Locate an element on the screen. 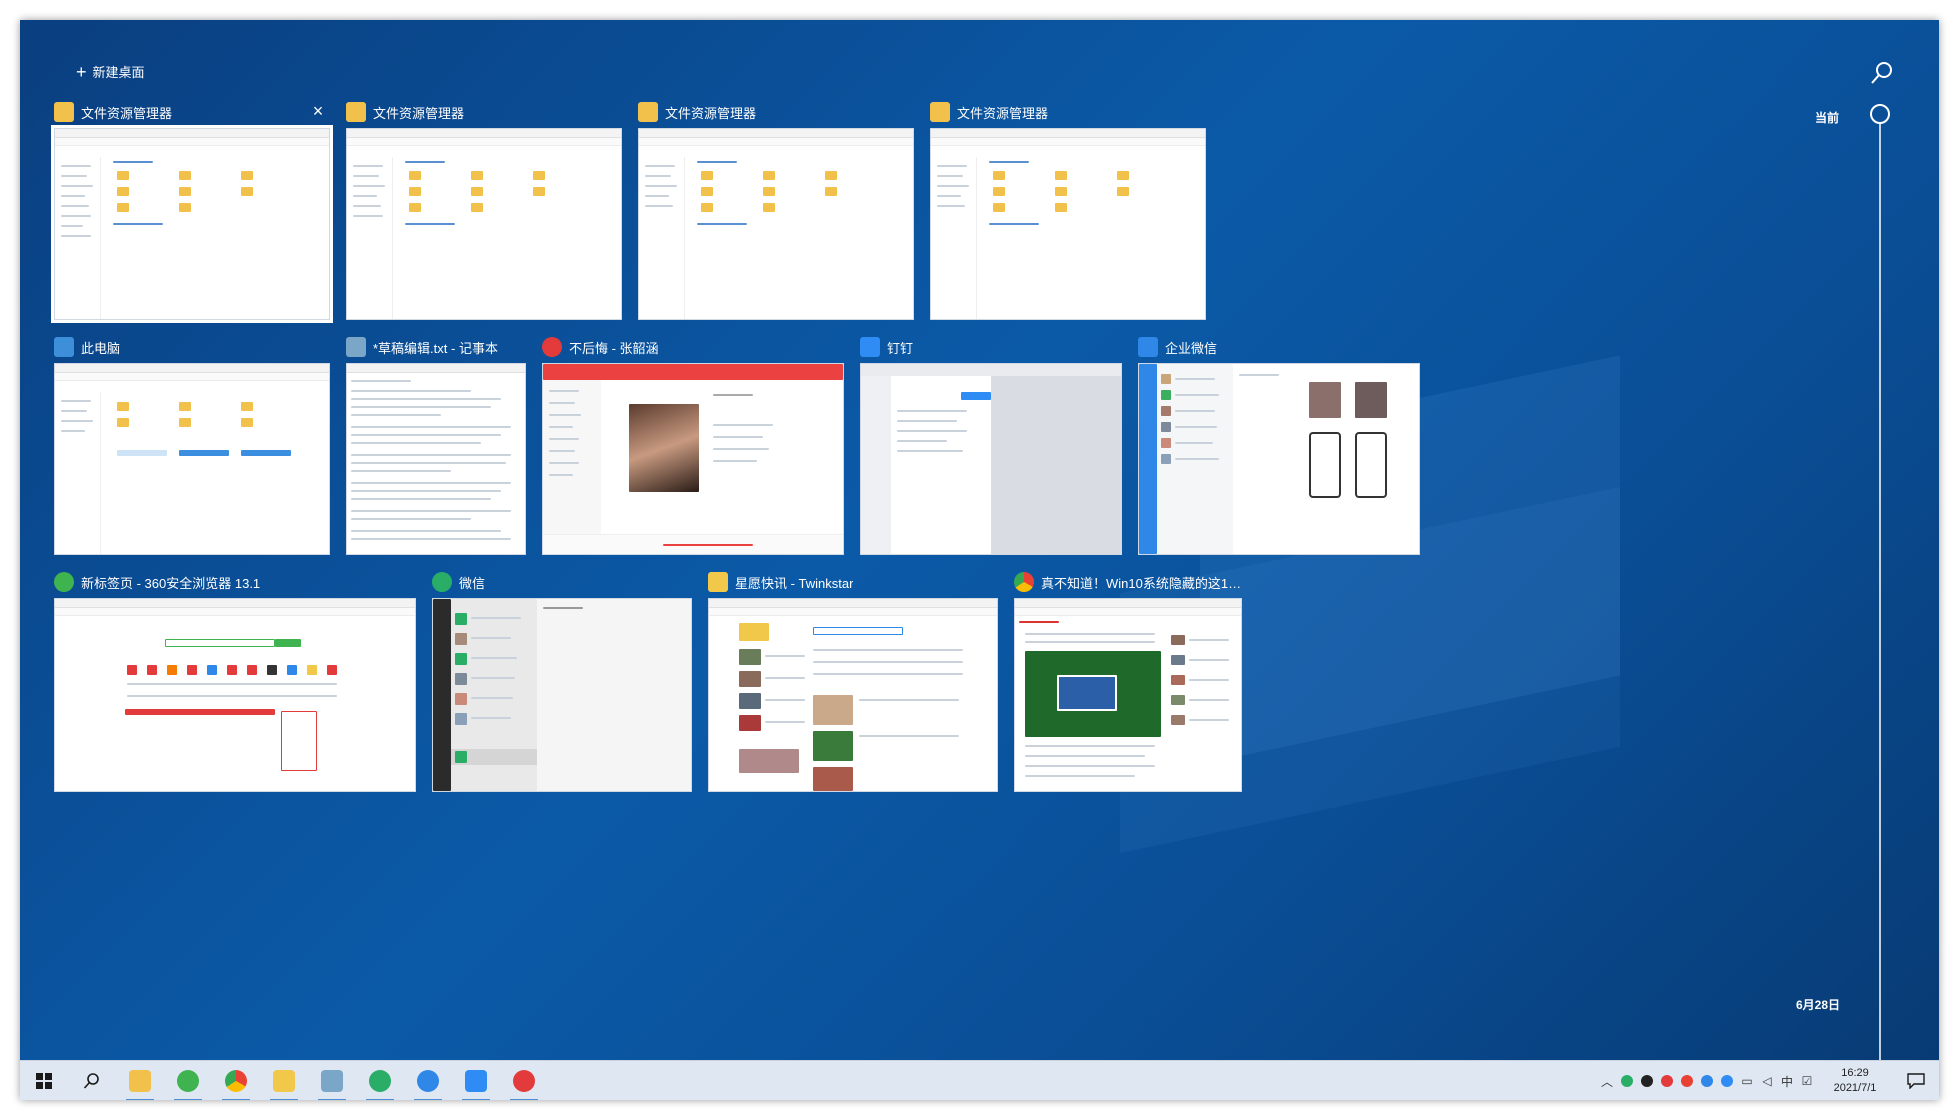 This screenshot has width=1959, height=1119. wechat-tray-icon is located at coordinates (1627, 1080).